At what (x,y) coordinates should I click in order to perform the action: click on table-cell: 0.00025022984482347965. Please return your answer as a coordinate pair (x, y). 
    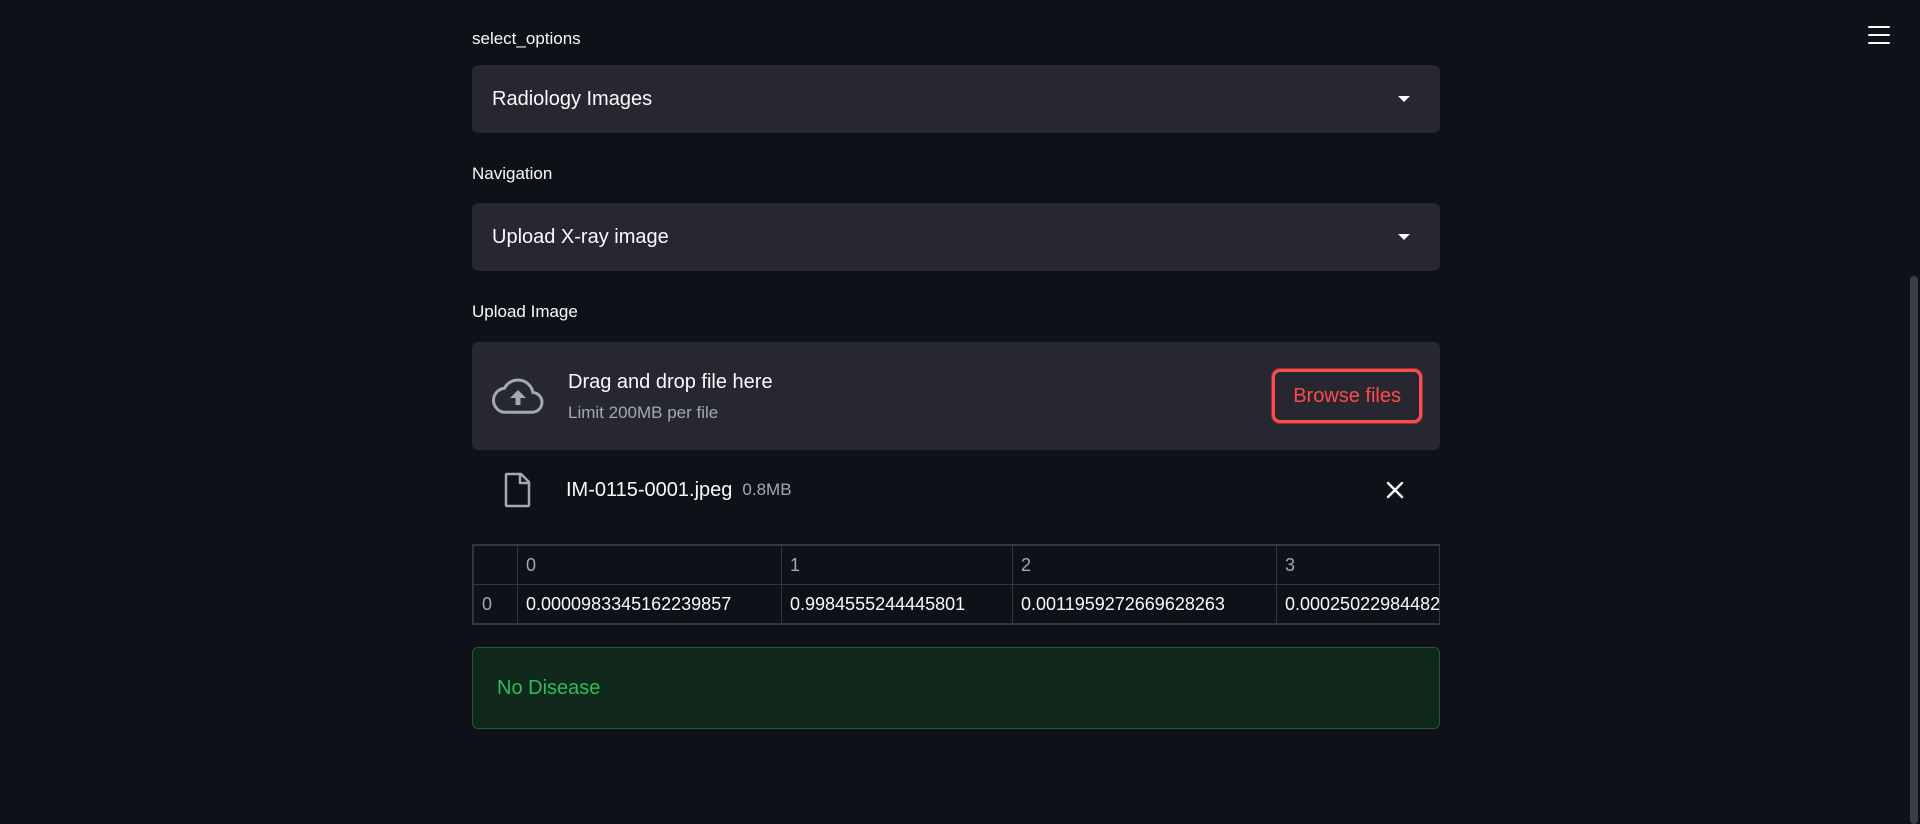
    Looking at the image, I should click on (1357, 604).